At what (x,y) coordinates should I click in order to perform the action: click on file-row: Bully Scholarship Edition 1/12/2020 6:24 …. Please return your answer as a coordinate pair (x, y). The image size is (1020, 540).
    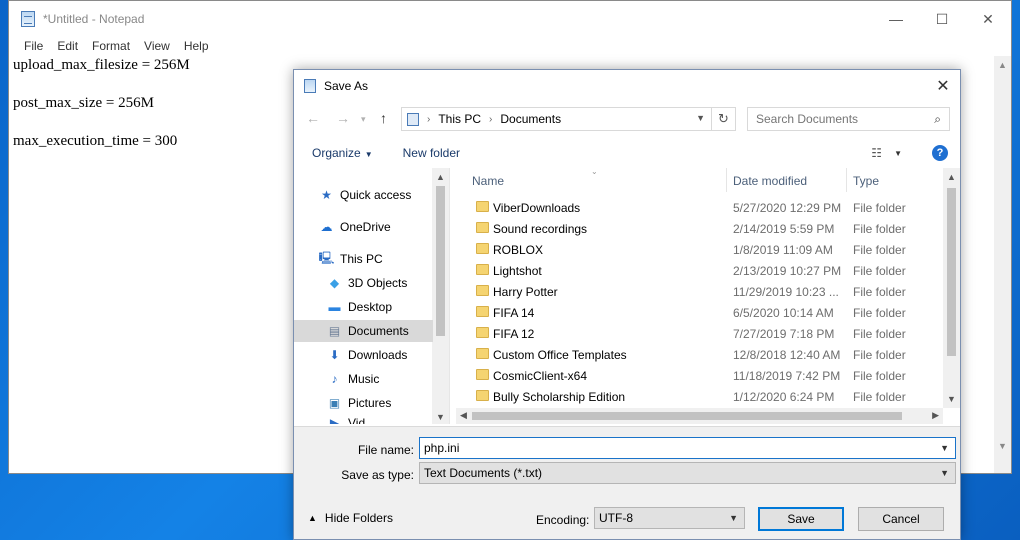
    Looking at the image, I should click on (699, 397).